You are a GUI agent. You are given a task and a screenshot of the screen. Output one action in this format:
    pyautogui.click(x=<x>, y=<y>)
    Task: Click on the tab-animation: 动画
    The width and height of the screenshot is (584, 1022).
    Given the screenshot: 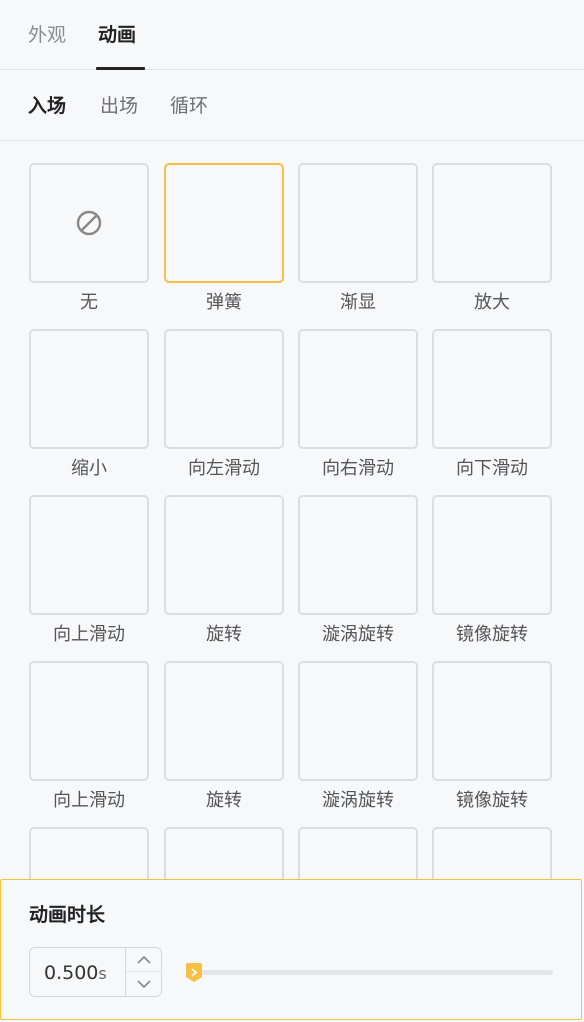 What is the action you would take?
    pyautogui.click(x=117, y=35)
    